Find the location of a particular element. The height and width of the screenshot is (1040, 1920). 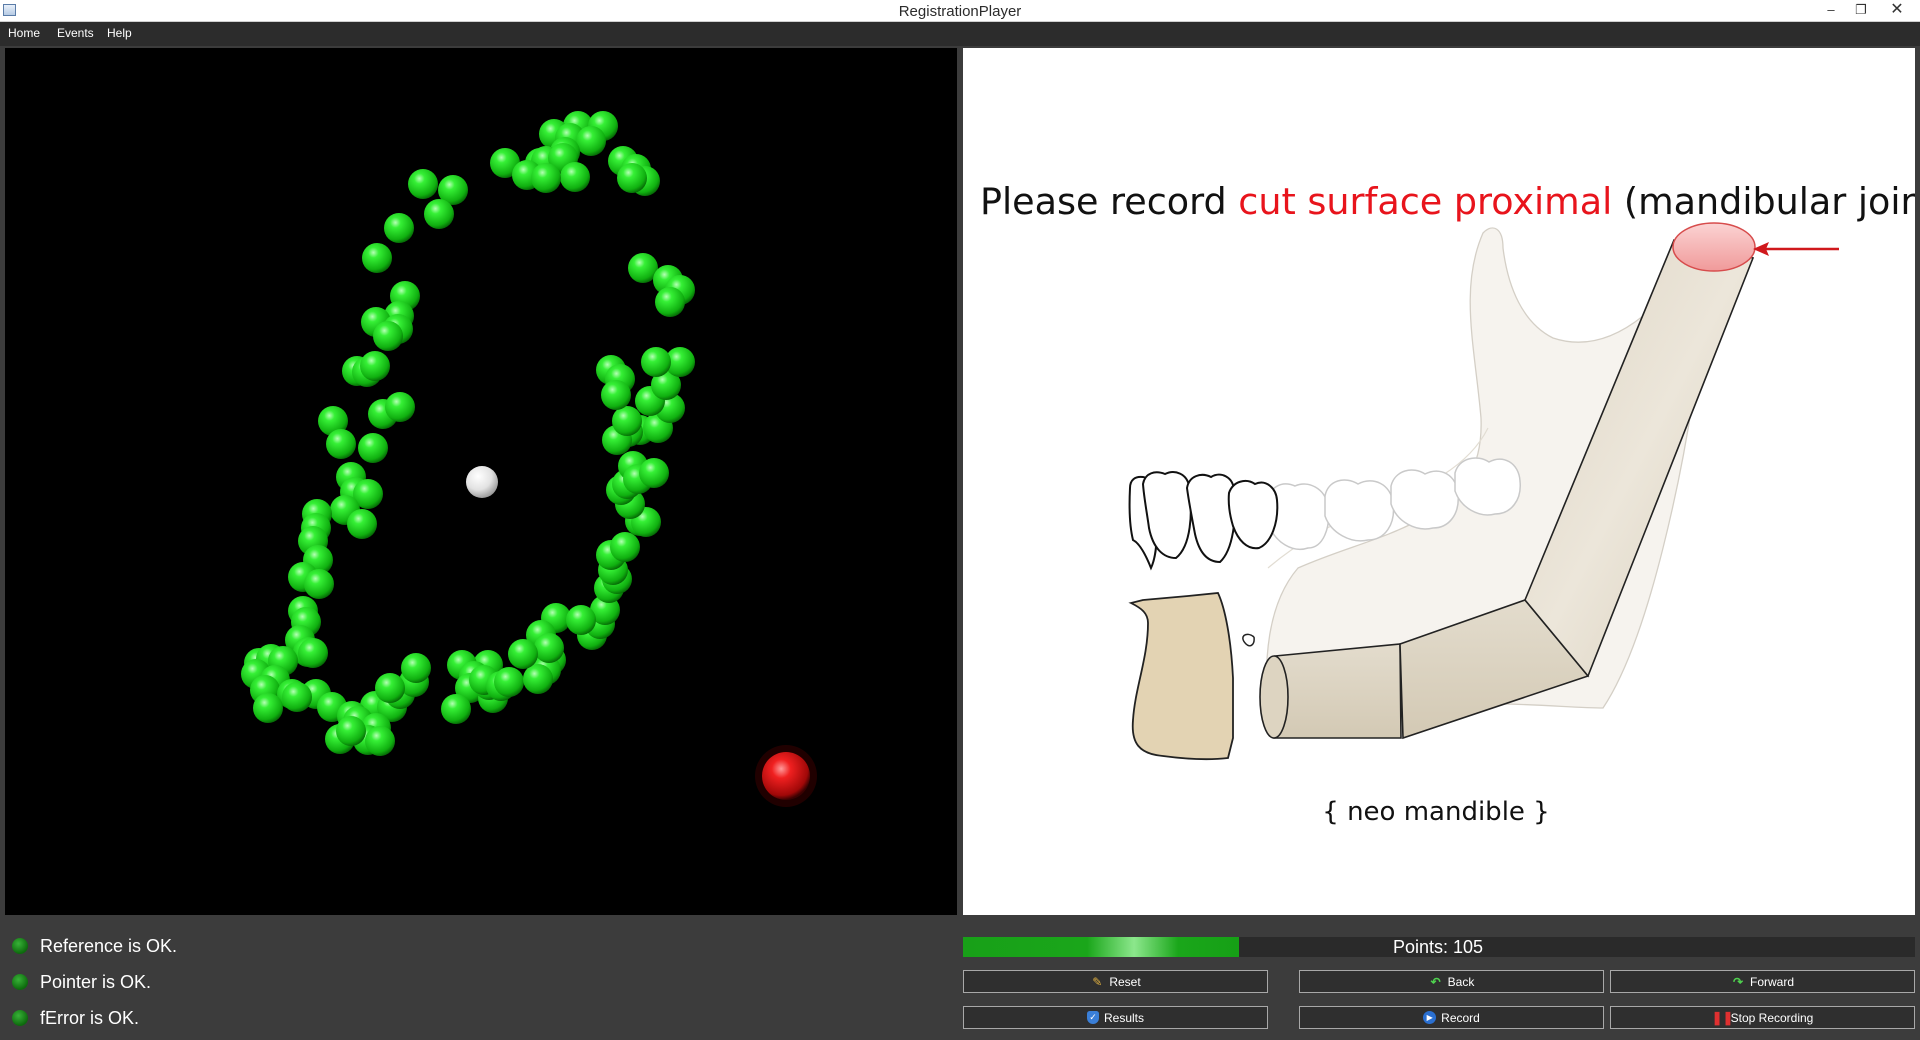

record-button: ▶ Record is located at coordinates (1451, 1017).